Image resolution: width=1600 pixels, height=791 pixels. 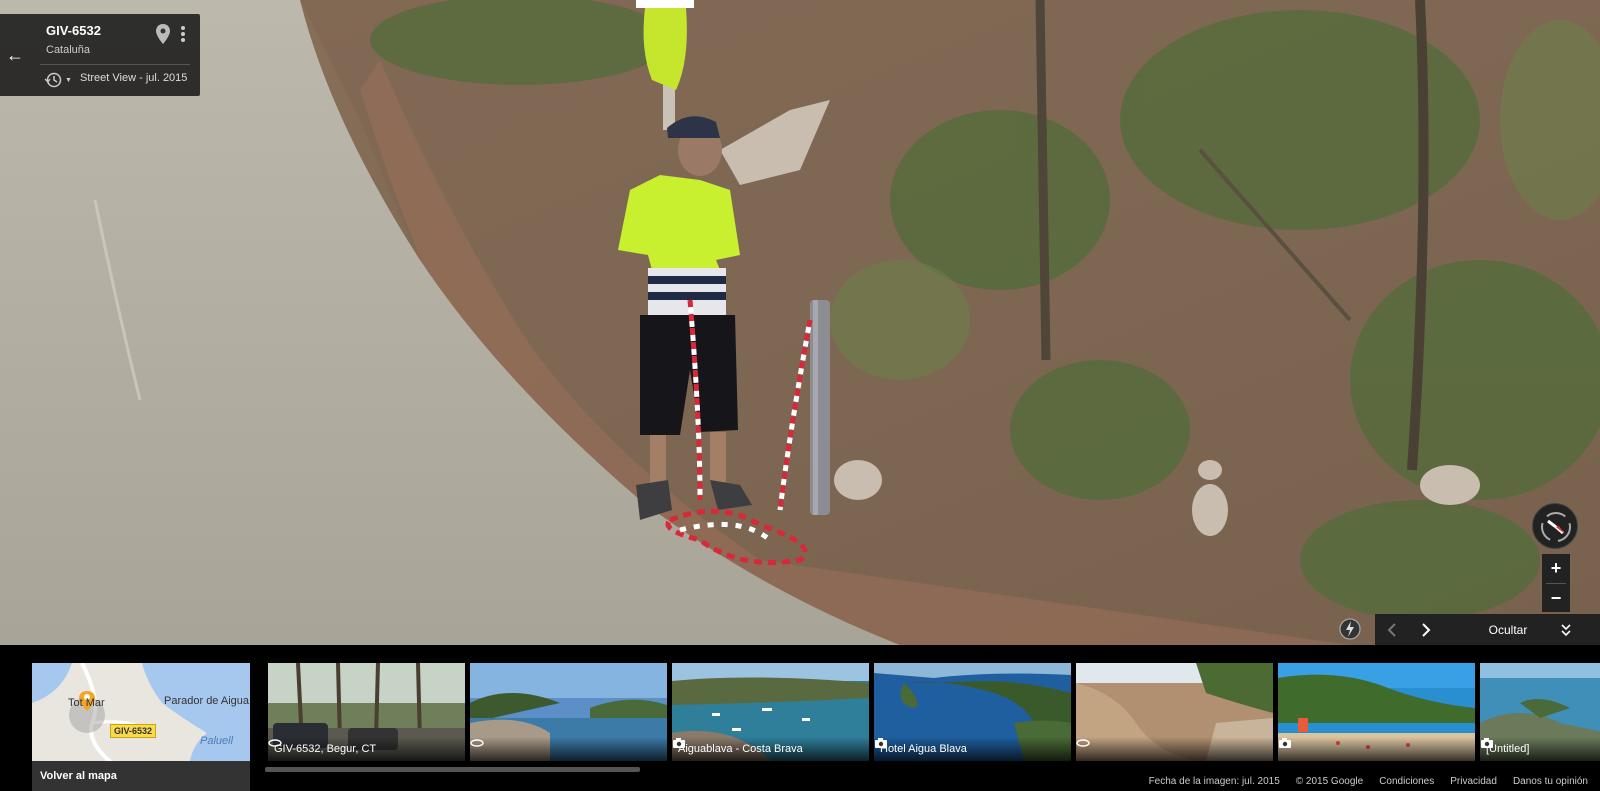 What do you see at coordinates (163, 34) in the screenshot?
I see `map-pin-icon` at bounding box center [163, 34].